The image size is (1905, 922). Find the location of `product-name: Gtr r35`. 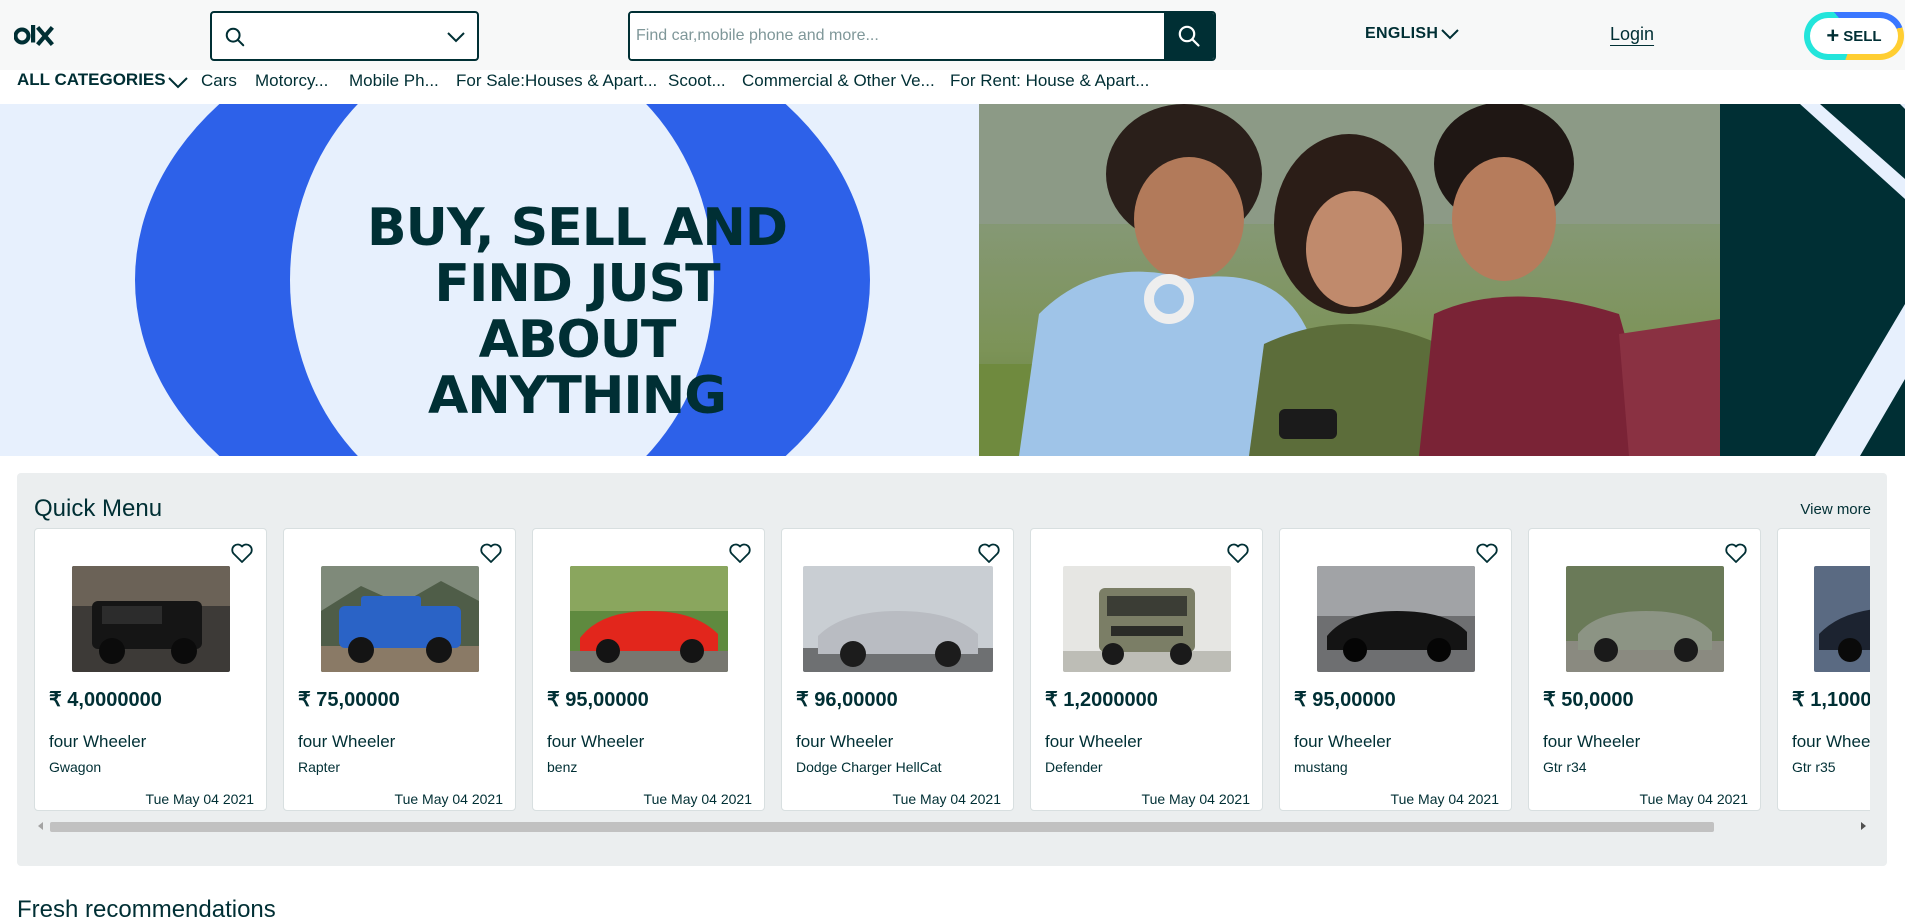

product-name: Gtr r35 is located at coordinates (1814, 767).